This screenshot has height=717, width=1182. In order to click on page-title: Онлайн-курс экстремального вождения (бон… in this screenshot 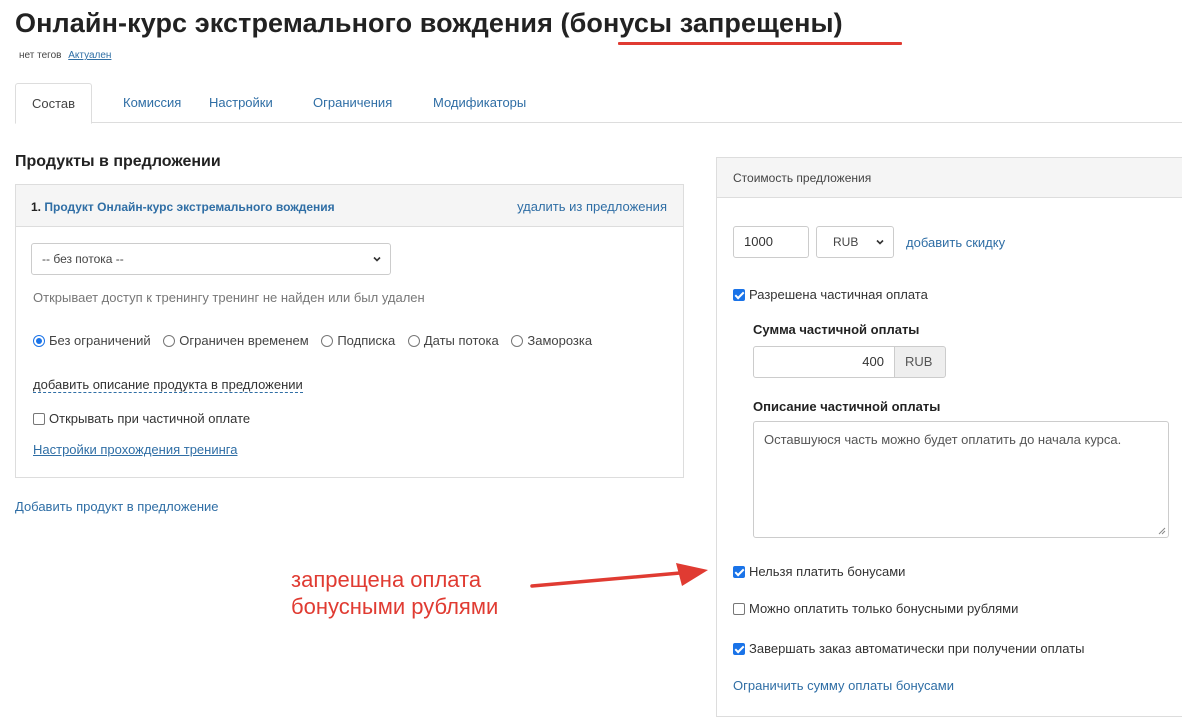, I will do `click(429, 23)`.